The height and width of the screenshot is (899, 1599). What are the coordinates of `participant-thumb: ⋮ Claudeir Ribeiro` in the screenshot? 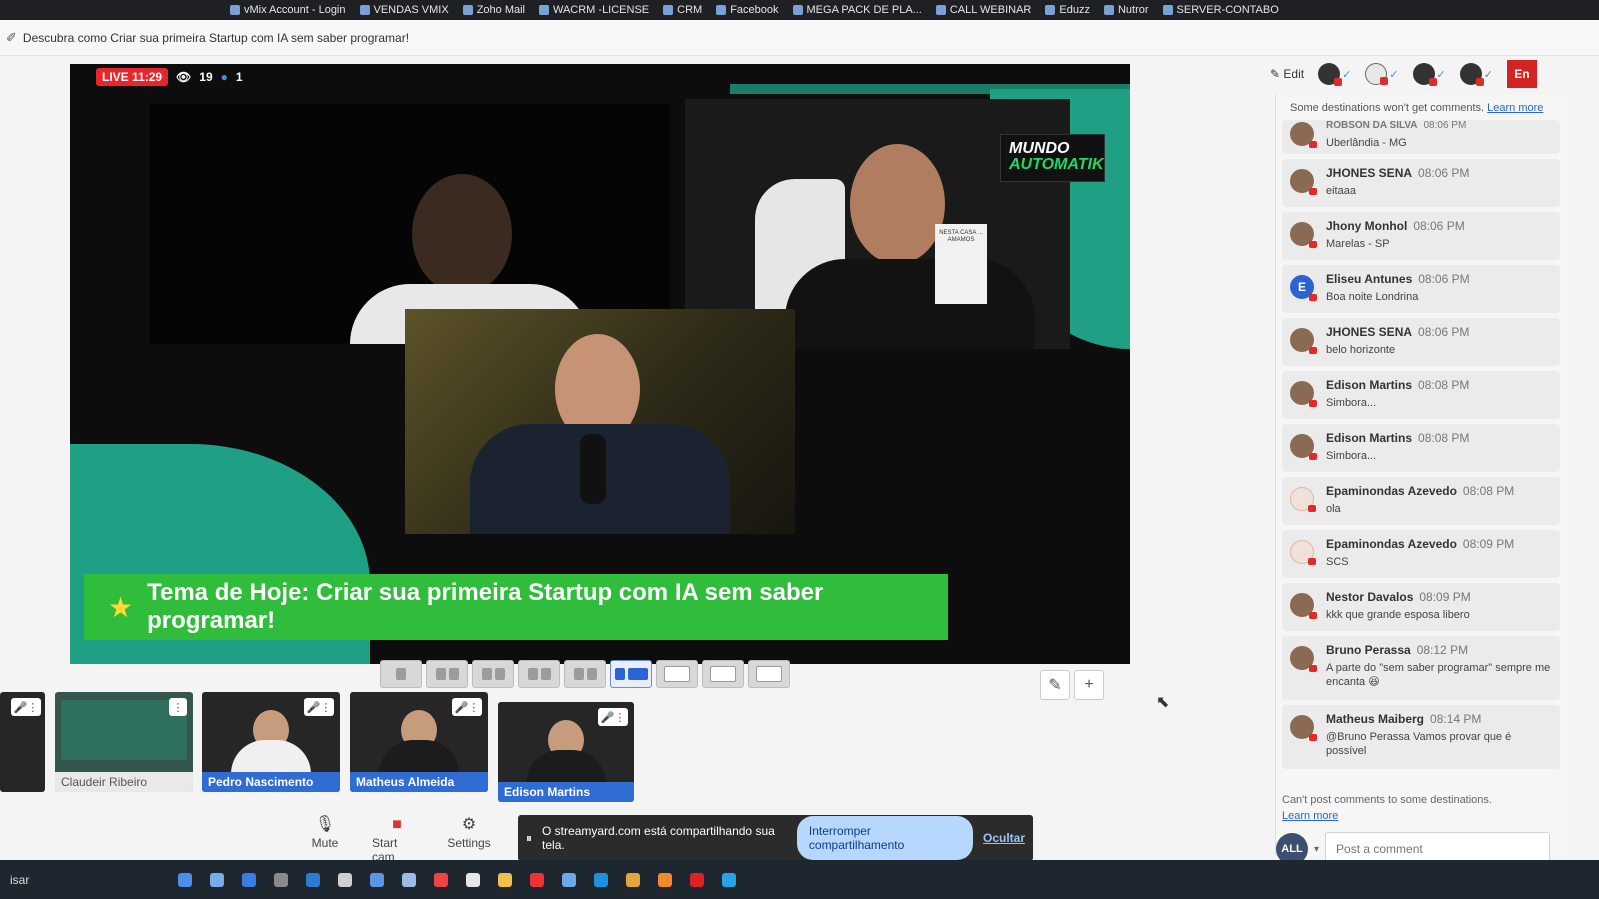 It's located at (124, 742).